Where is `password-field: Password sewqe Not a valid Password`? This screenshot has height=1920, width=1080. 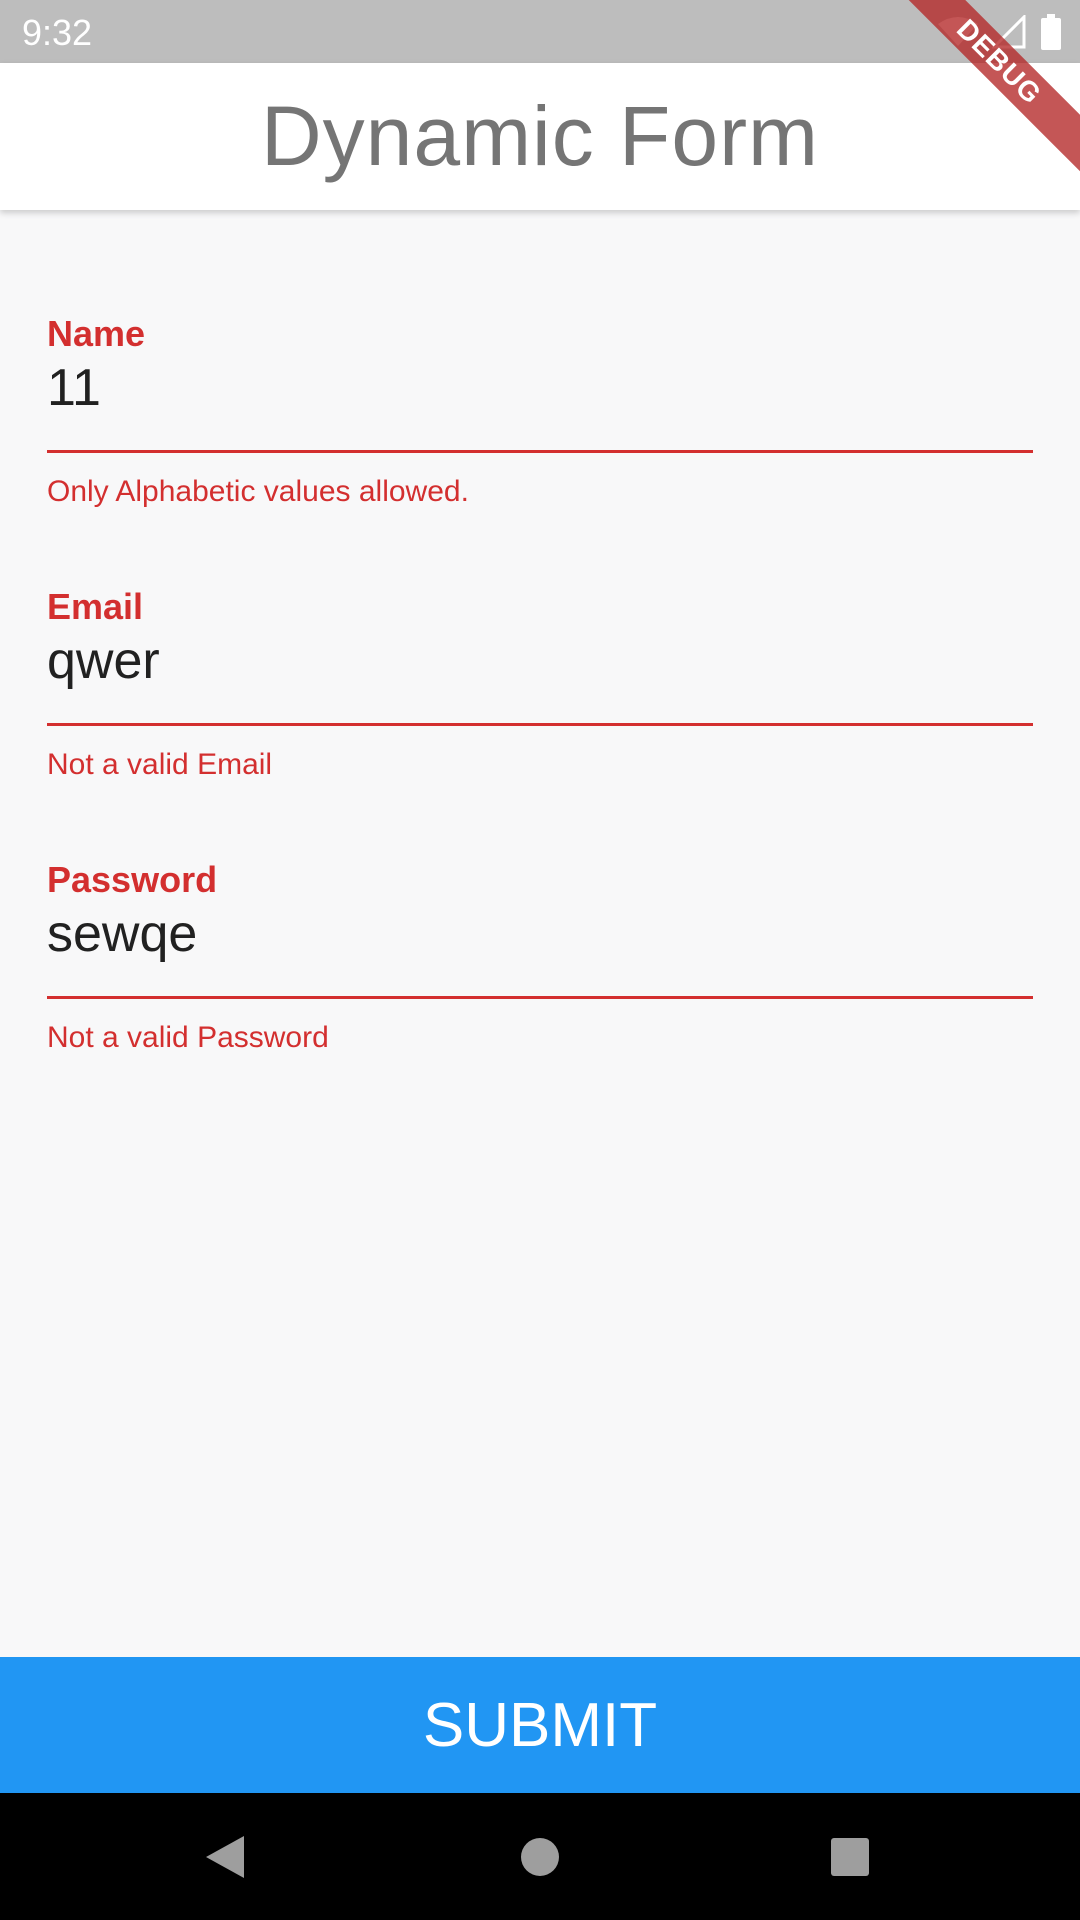
password-field: Password sewqe Not a valid Password is located at coordinates (540, 982).